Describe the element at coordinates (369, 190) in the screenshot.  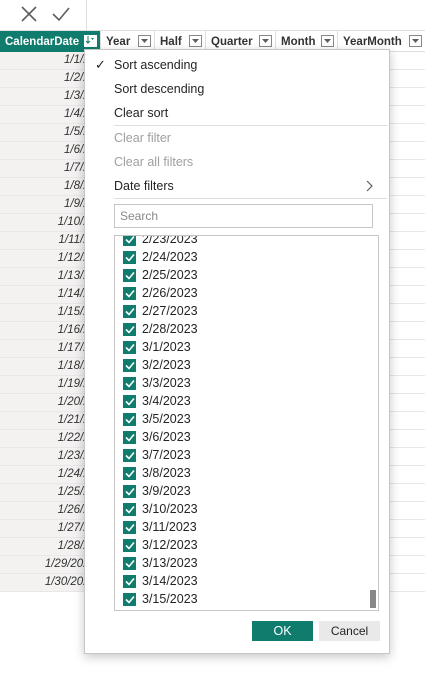
I see `chevron-right-icon` at that location.